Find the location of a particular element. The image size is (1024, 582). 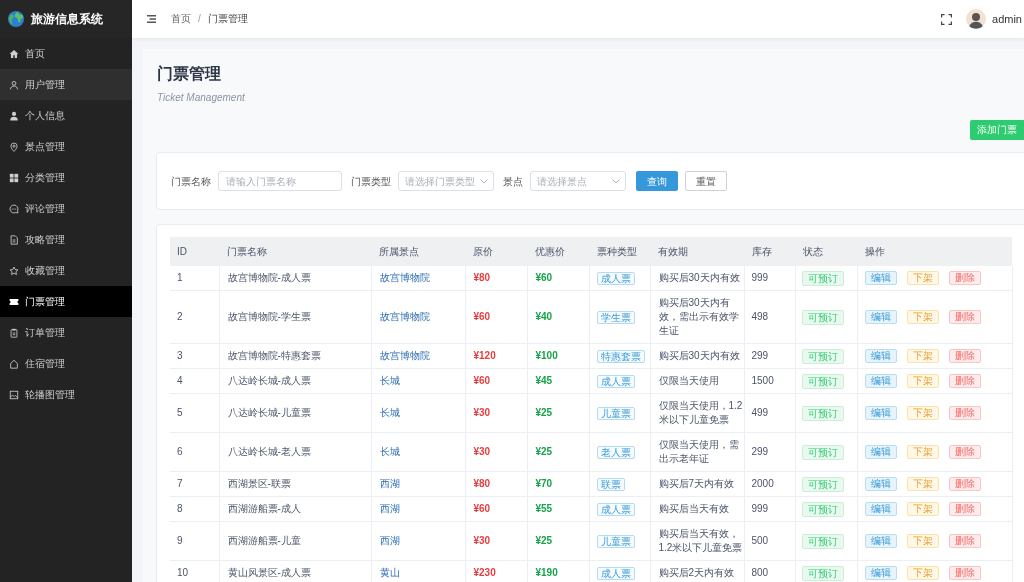

table-cell: ¥100 is located at coordinates (558, 356).